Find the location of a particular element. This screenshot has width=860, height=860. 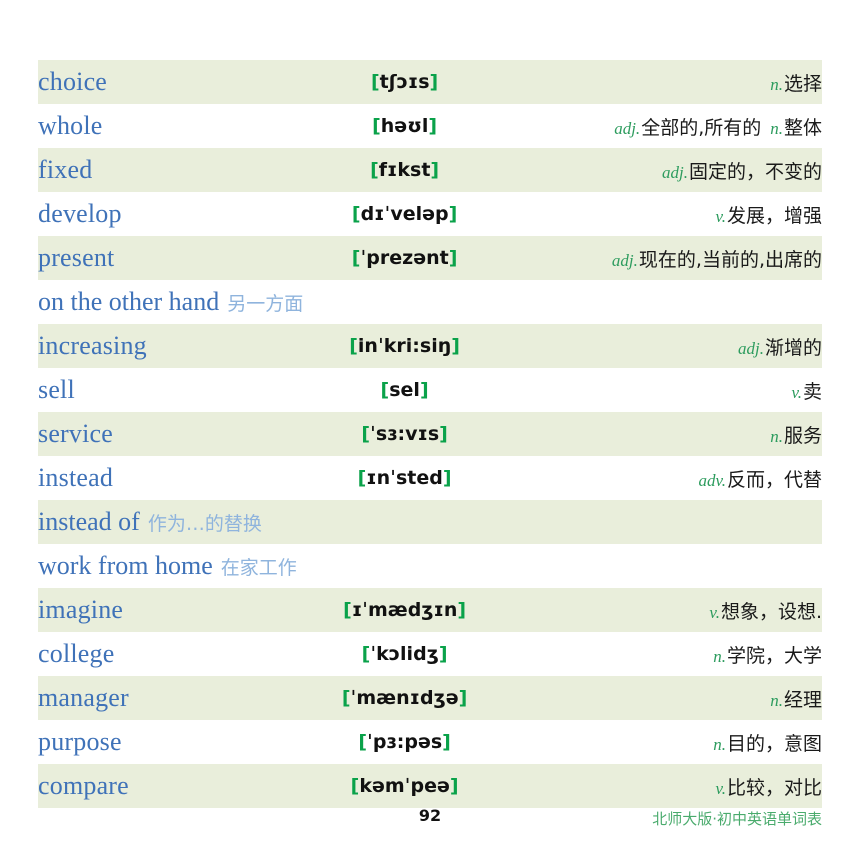

ipa-body: ˈkɔlidʒ is located at coordinates (404, 654).